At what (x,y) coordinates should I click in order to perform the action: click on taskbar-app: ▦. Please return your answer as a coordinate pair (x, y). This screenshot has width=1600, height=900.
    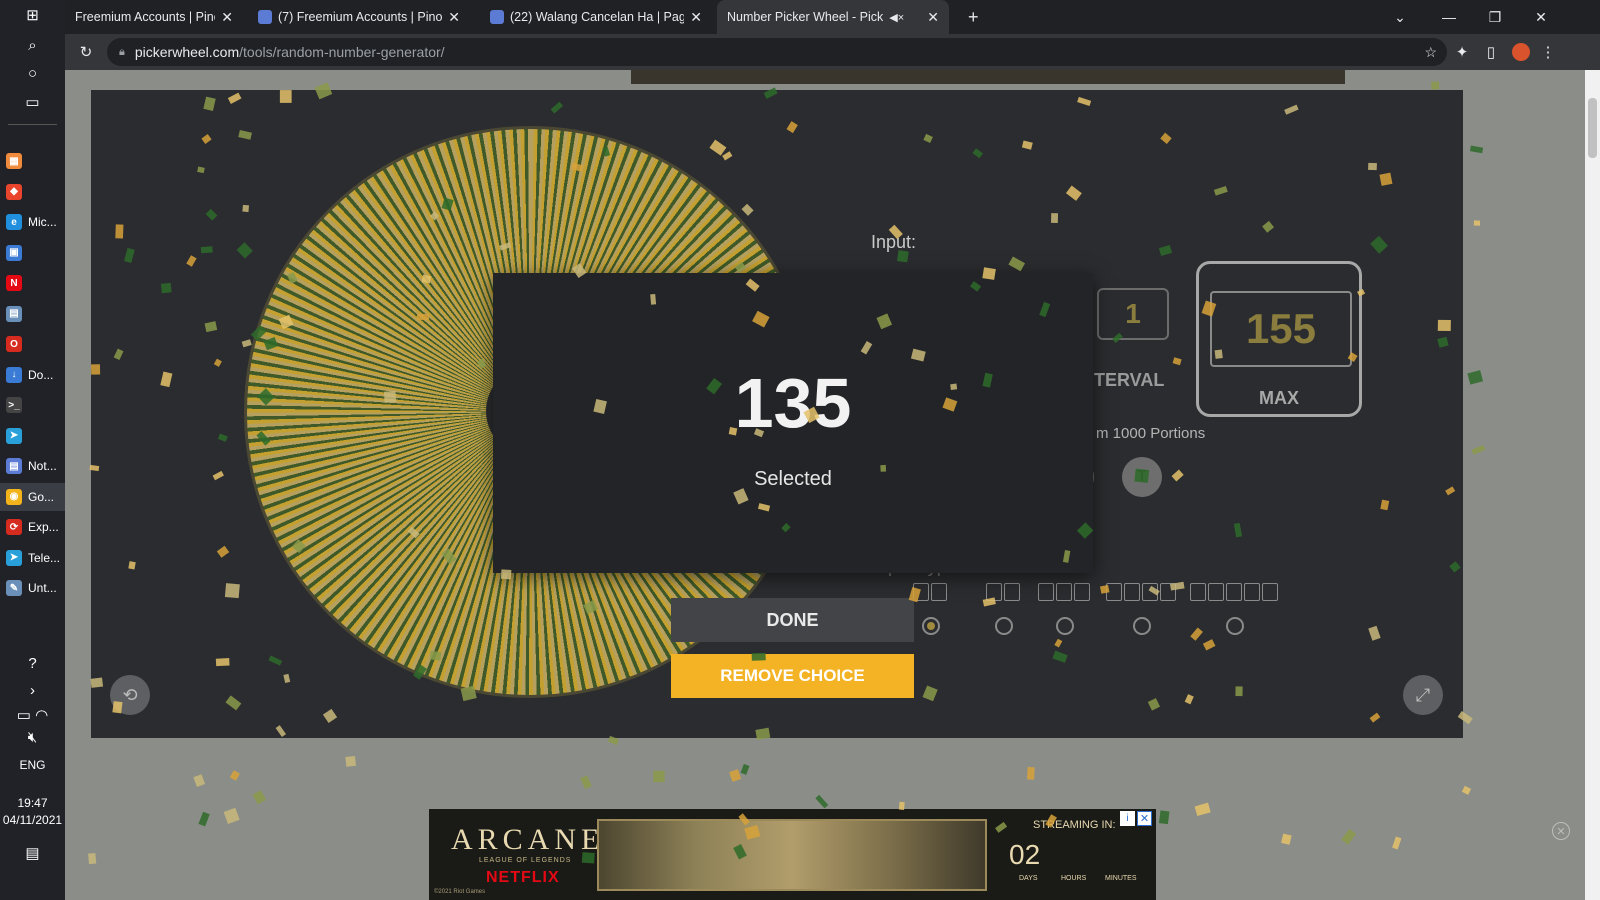
    Looking at the image, I should click on (32, 161).